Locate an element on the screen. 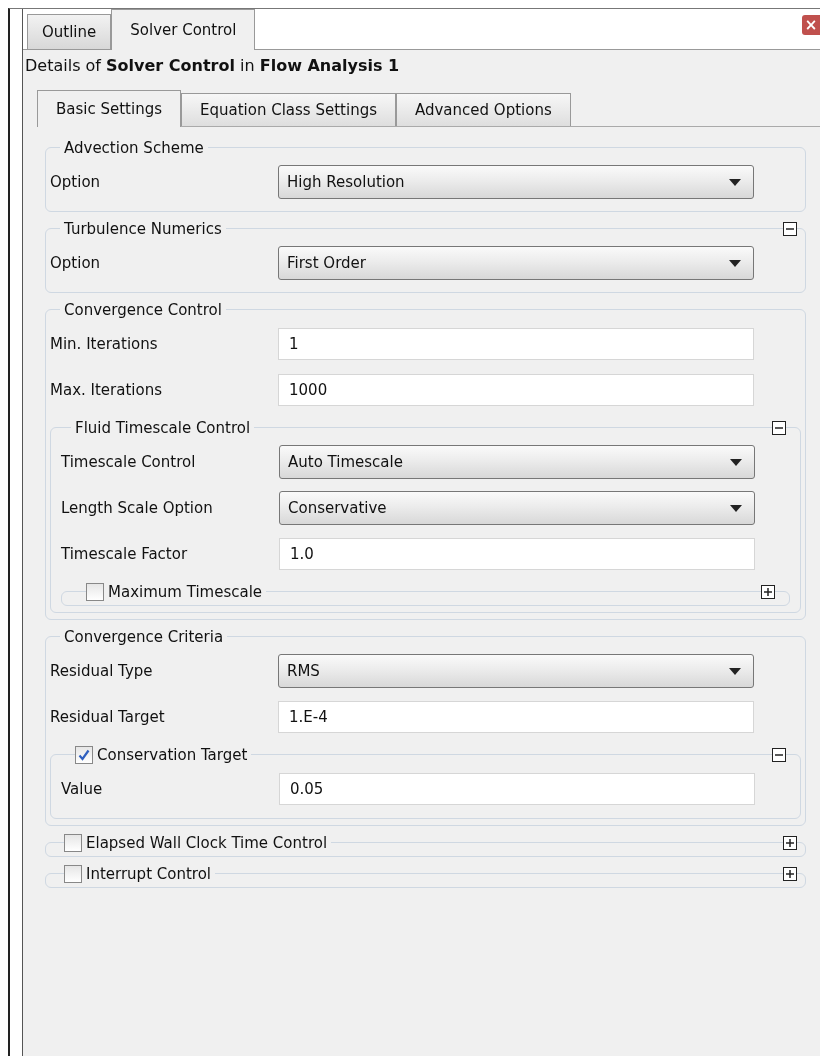 The width and height of the screenshot is (820, 1056). settings-tab: Basic Settings is located at coordinates (109, 108).